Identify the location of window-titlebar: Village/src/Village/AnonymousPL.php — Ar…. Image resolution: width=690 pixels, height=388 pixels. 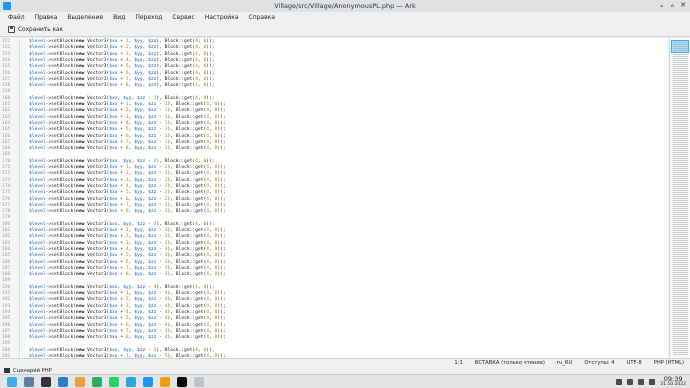
(345, 6).